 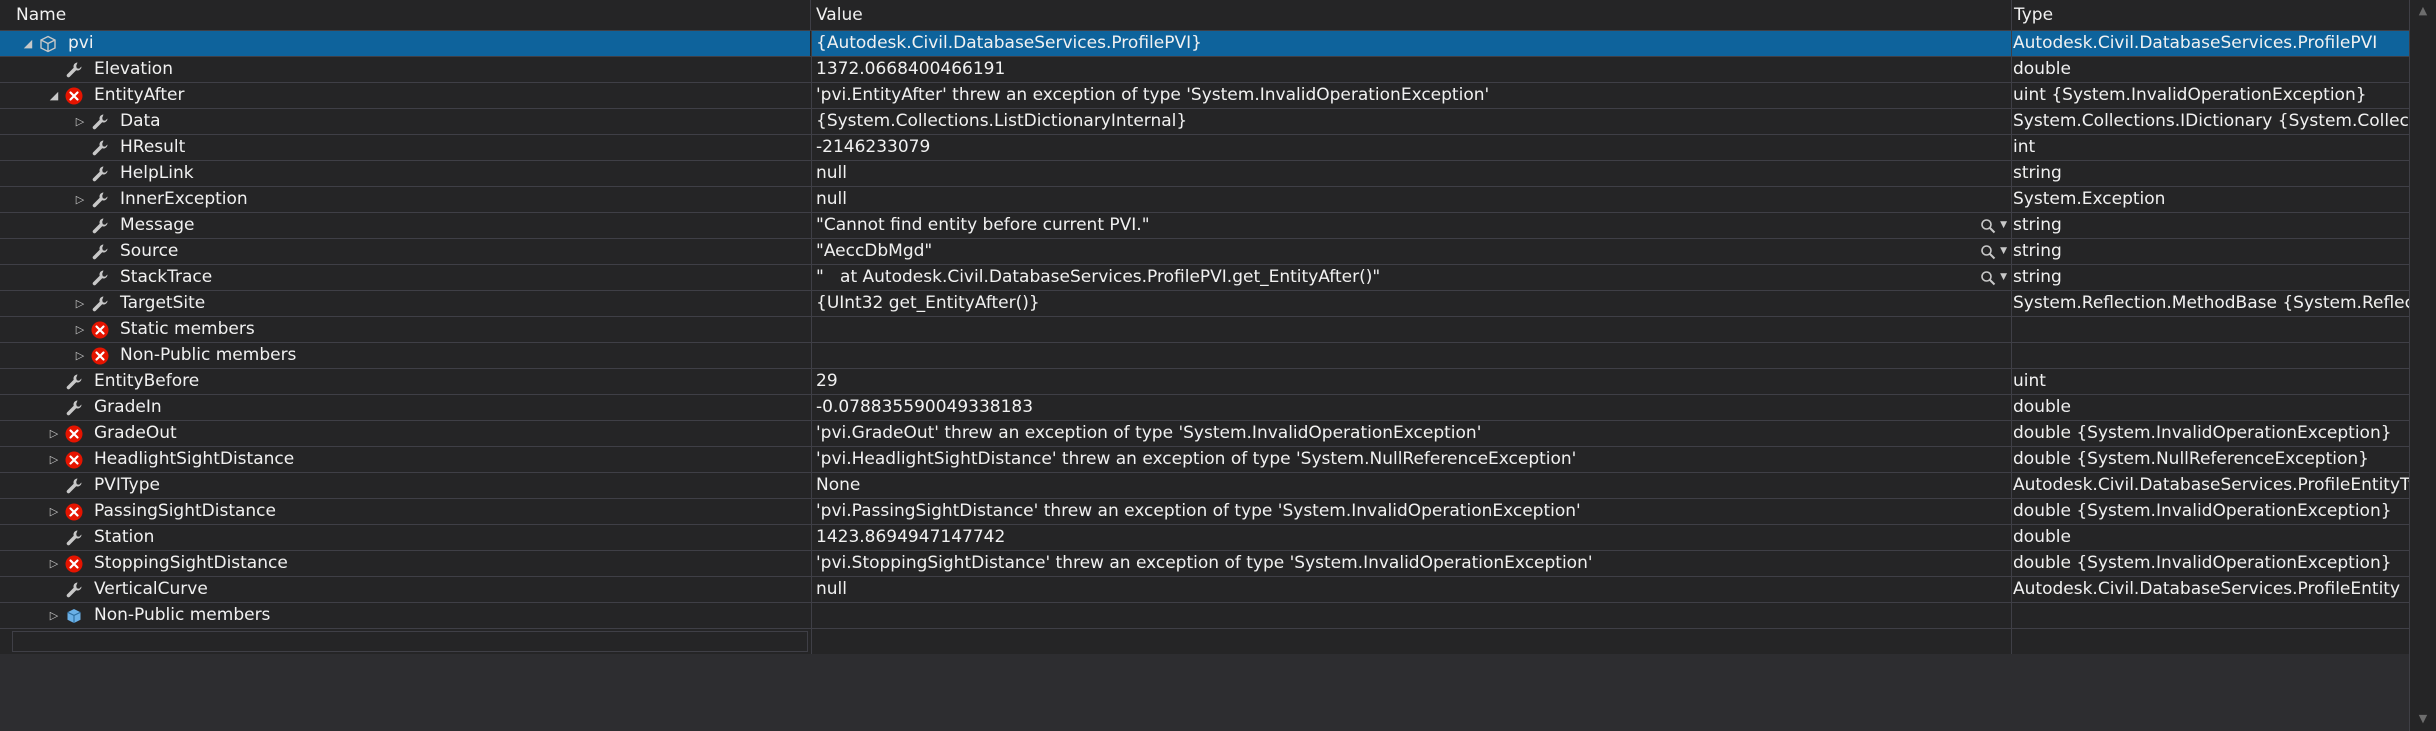 What do you see at coordinates (405, 303) in the screenshot?
I see `name-cell: ▷ TargetSite` at bounding box center [405, 303].